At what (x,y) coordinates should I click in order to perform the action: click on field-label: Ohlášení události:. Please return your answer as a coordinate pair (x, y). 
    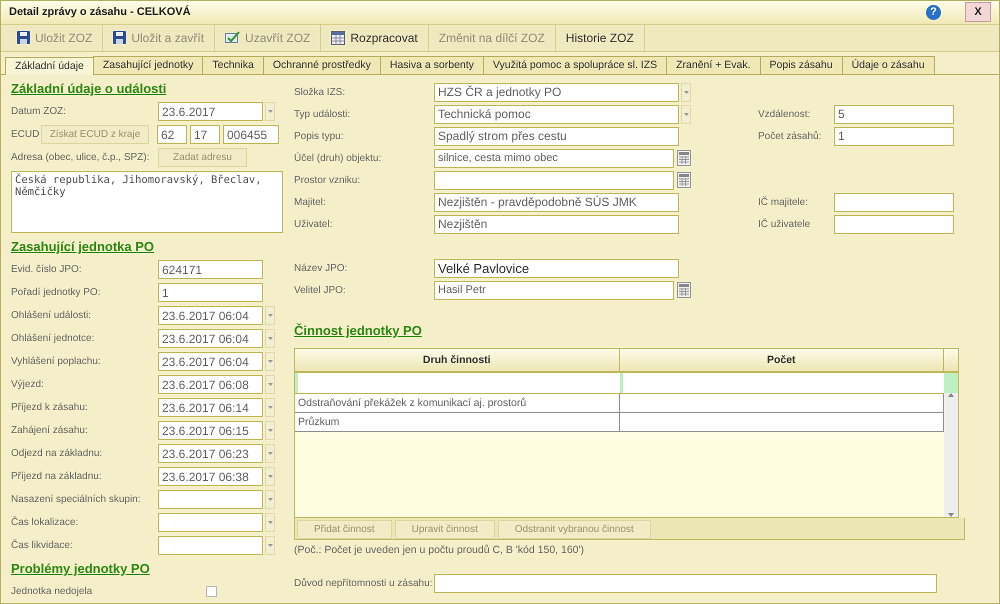
    Looking at the image, I should click on (51, 315).